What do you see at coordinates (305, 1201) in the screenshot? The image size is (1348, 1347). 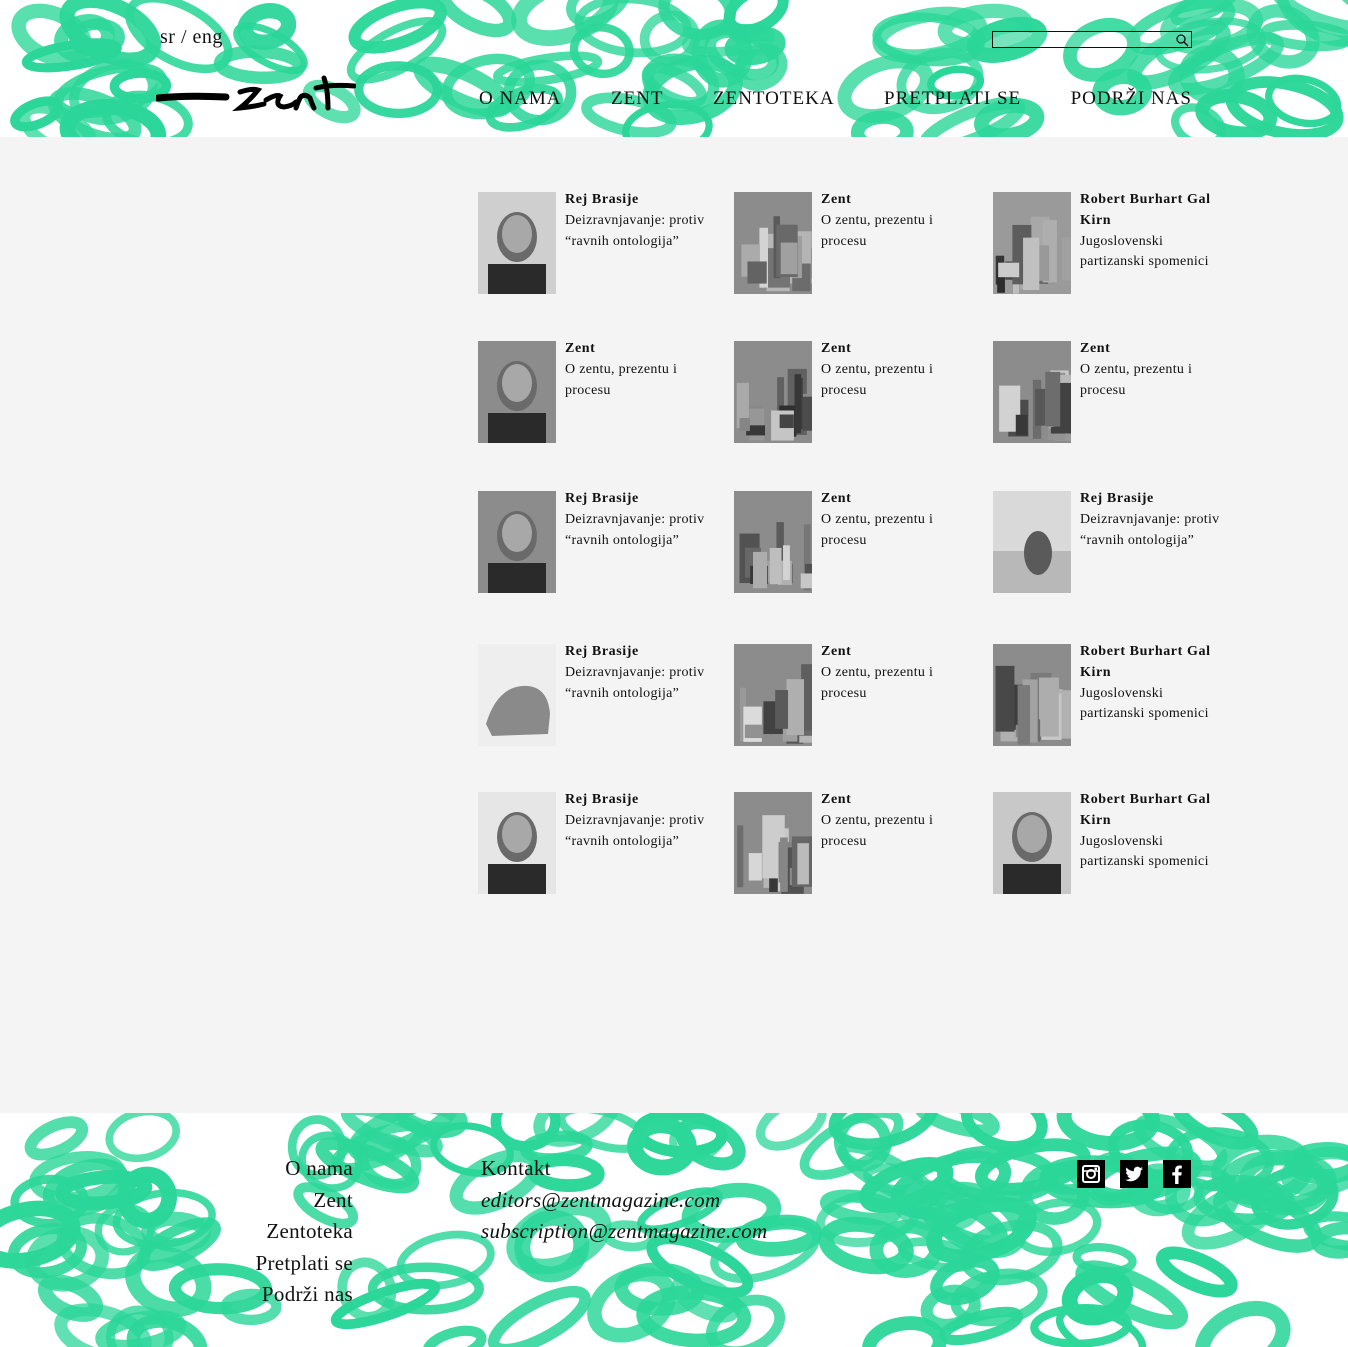 I see `footer-nav-zent: Zent` at bounding box center [305, 1201].